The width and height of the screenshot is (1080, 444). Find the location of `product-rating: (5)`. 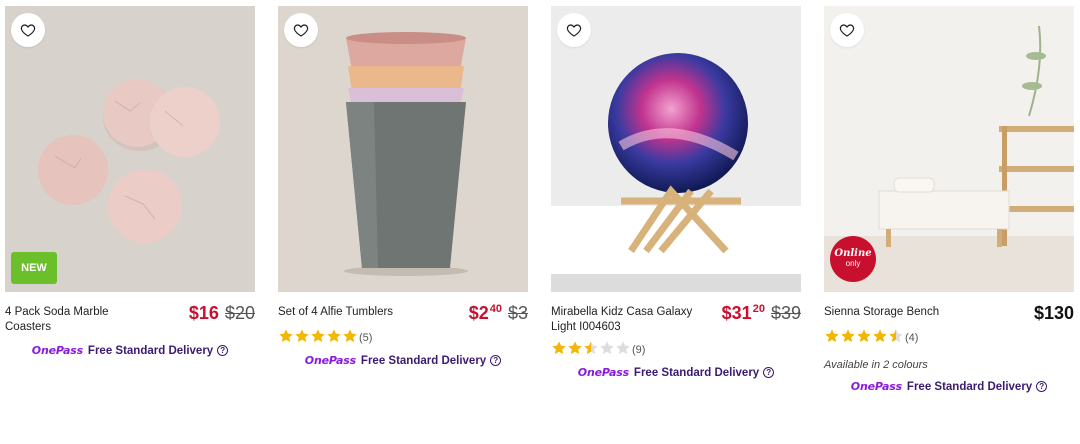

product-rating: (5) is located at coordinates (403, 336).